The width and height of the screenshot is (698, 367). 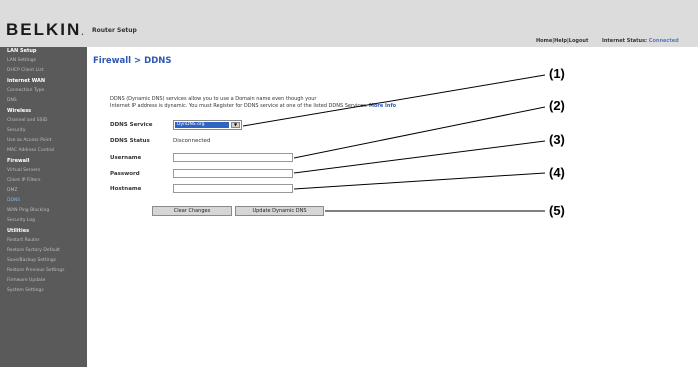 I want to click on callout-label-3: (3), so click(x=557, y=139).